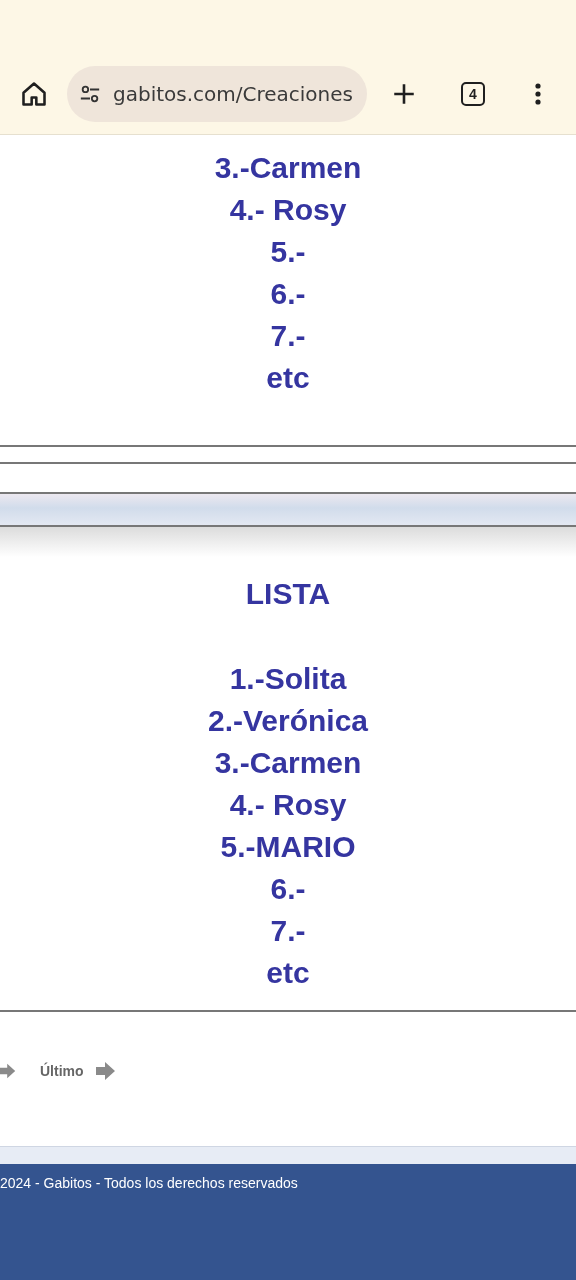 The image size is (576, 1280). What do you see at coordinates (288, 594) in the screenshot?
I see `list-heading: LISTA` at bounding box center [288, 594].